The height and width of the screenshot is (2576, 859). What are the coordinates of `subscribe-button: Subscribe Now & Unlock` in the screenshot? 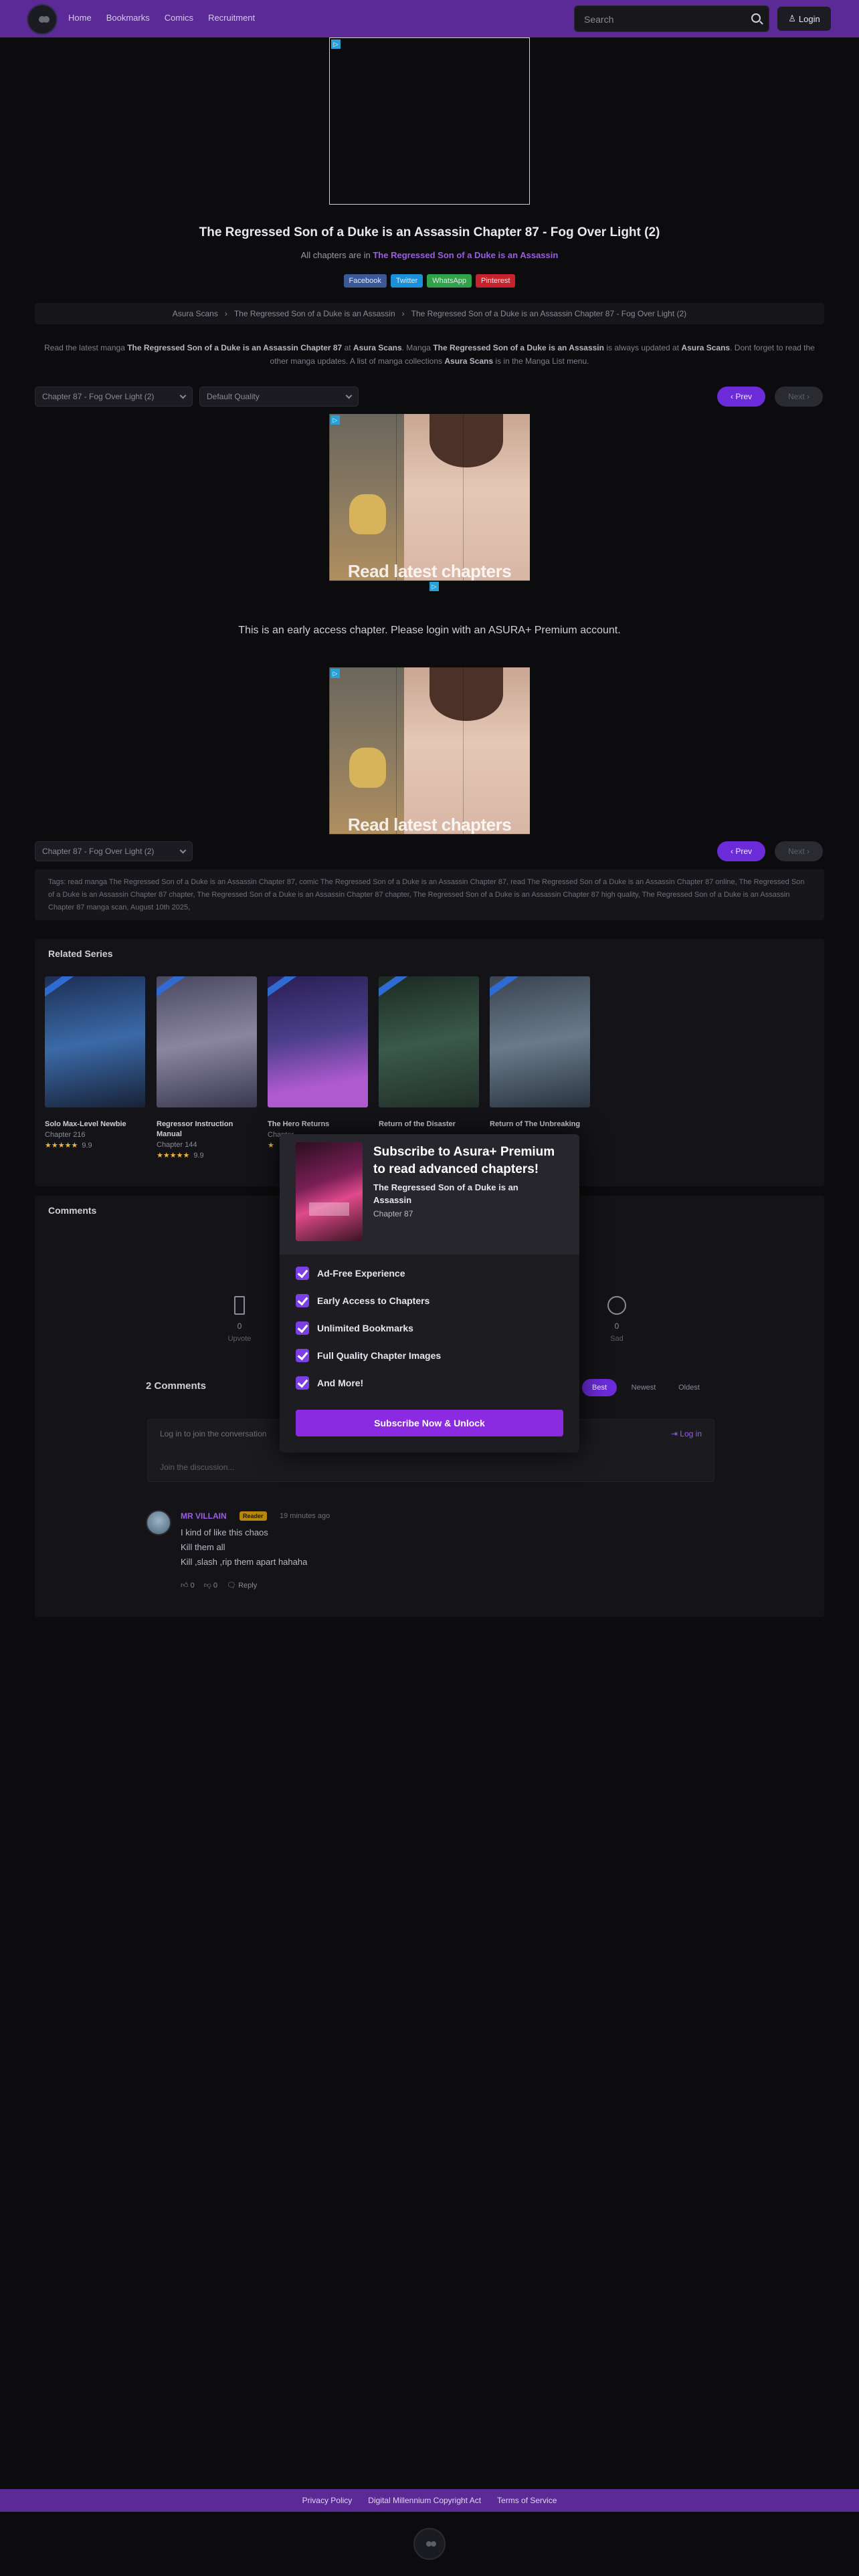 It's located at (429, 1423).